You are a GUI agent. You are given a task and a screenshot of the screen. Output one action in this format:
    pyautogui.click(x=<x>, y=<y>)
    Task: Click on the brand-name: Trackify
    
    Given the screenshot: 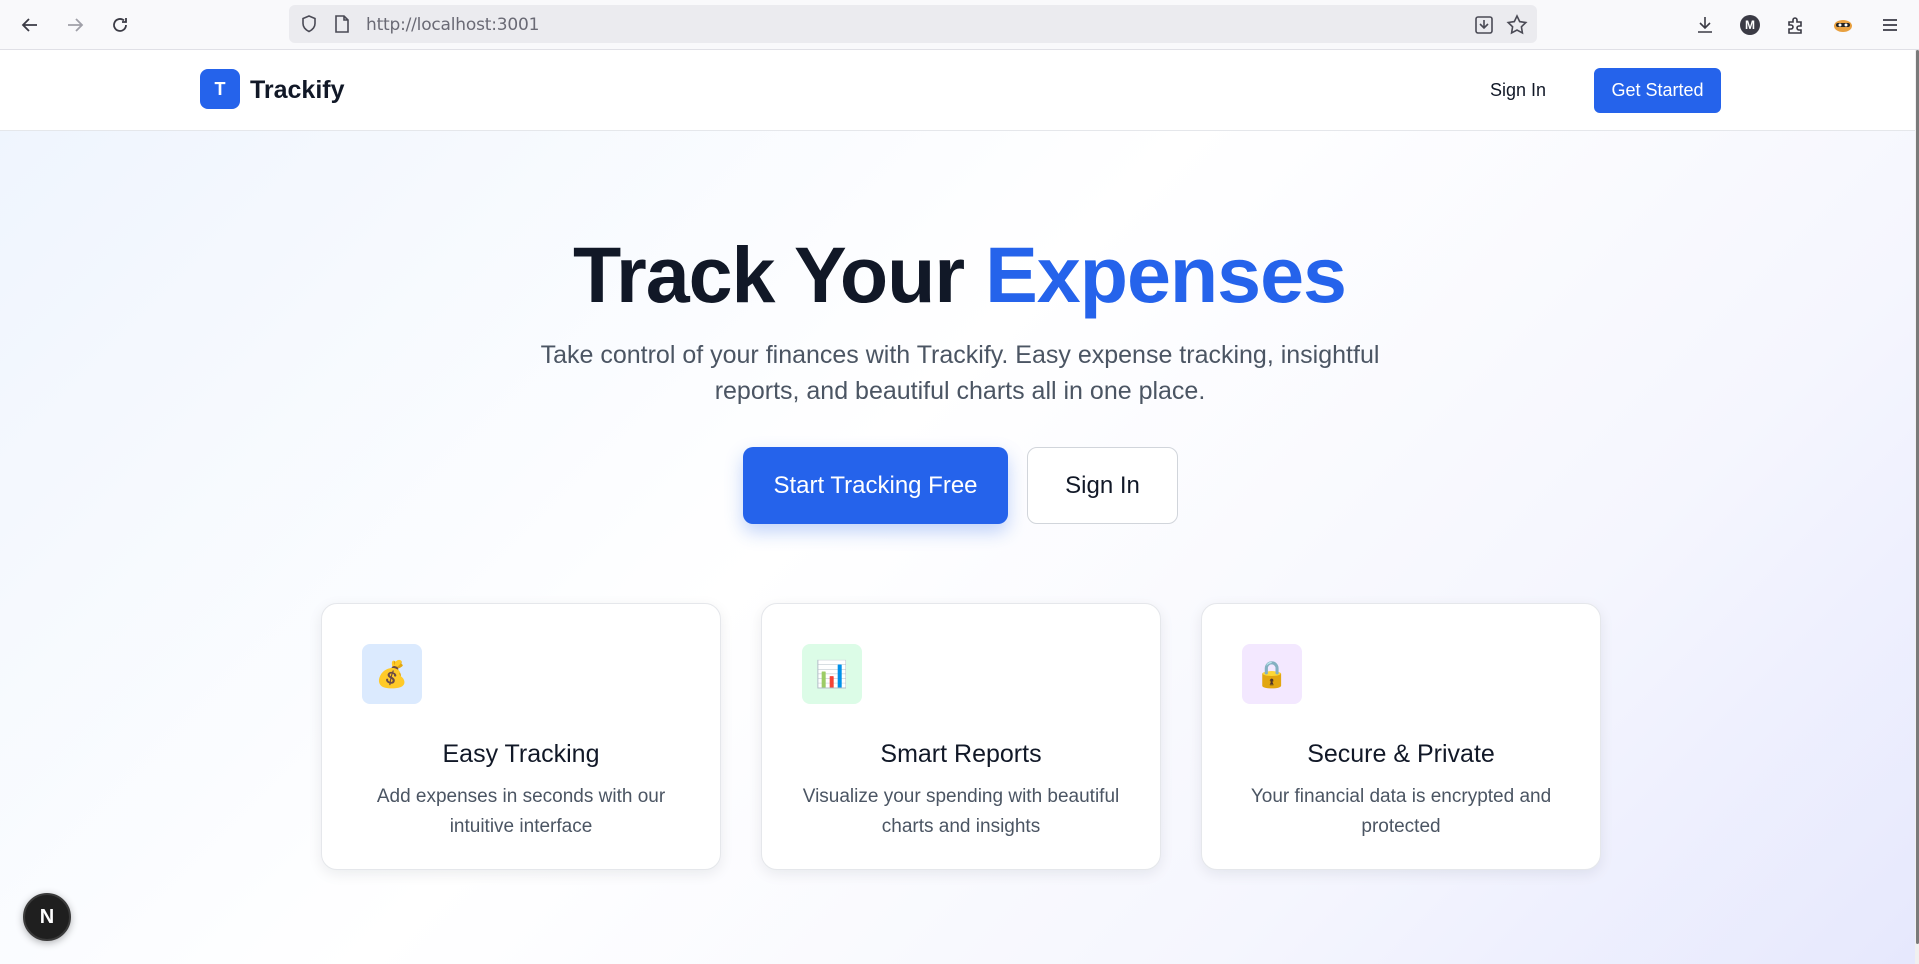 What is the action you would take?
    pyautogui.click(x=297, y=90)
    